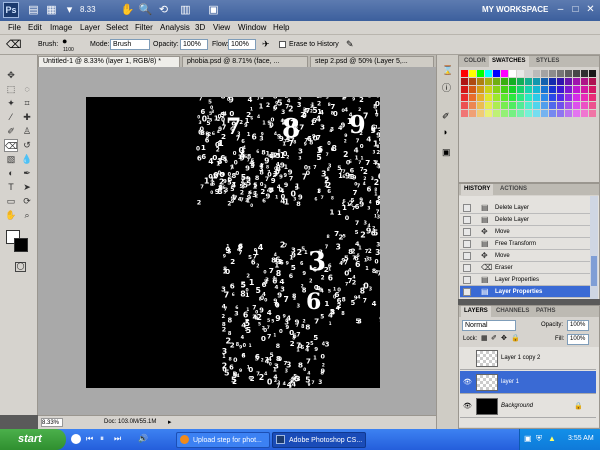 The image size is (600, 450). I want to click on menu-view: View, so click(221, 27).